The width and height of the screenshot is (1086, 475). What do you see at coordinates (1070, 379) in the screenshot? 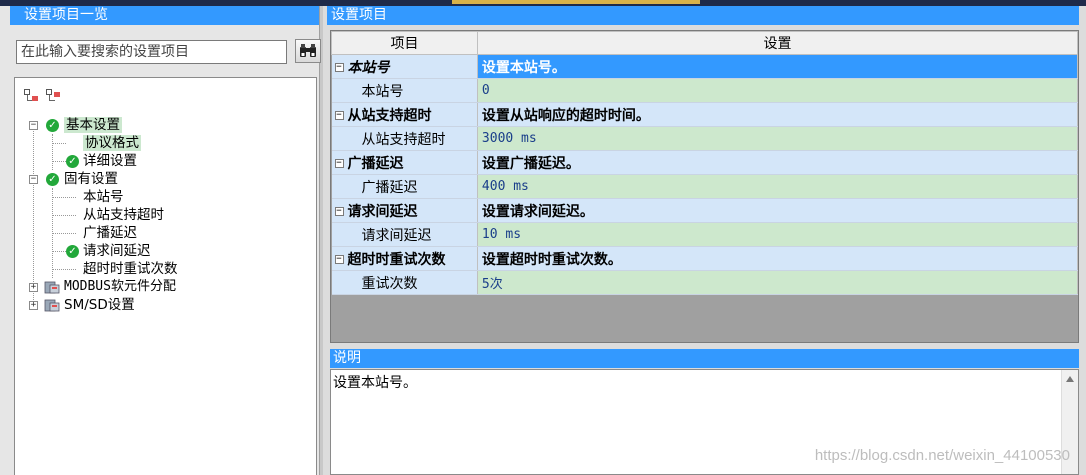
I see `scroll-up-icon` at bounding box center [1070, 379].